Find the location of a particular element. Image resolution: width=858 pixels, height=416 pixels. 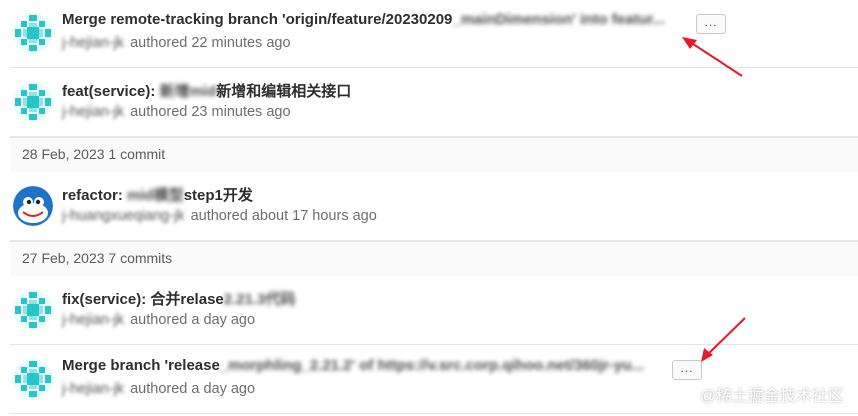

commit-title-text: feat(service): is located at coordinates (108, 91).